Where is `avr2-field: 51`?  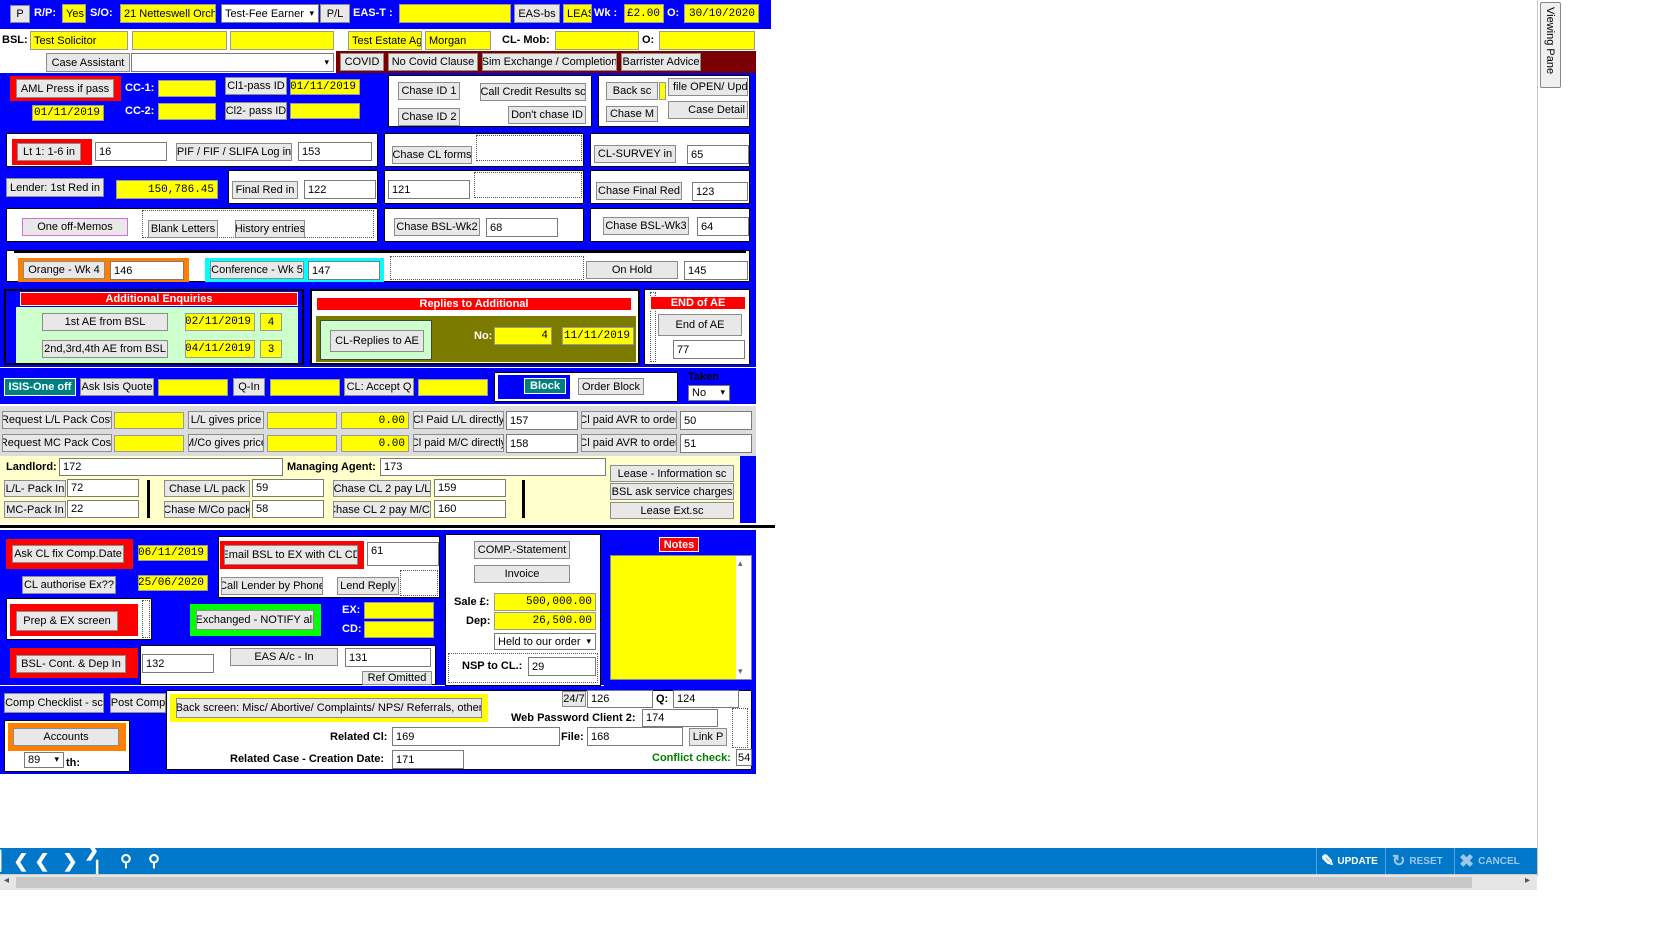 avr2-field: 51 is located at coordinates (716, 443).